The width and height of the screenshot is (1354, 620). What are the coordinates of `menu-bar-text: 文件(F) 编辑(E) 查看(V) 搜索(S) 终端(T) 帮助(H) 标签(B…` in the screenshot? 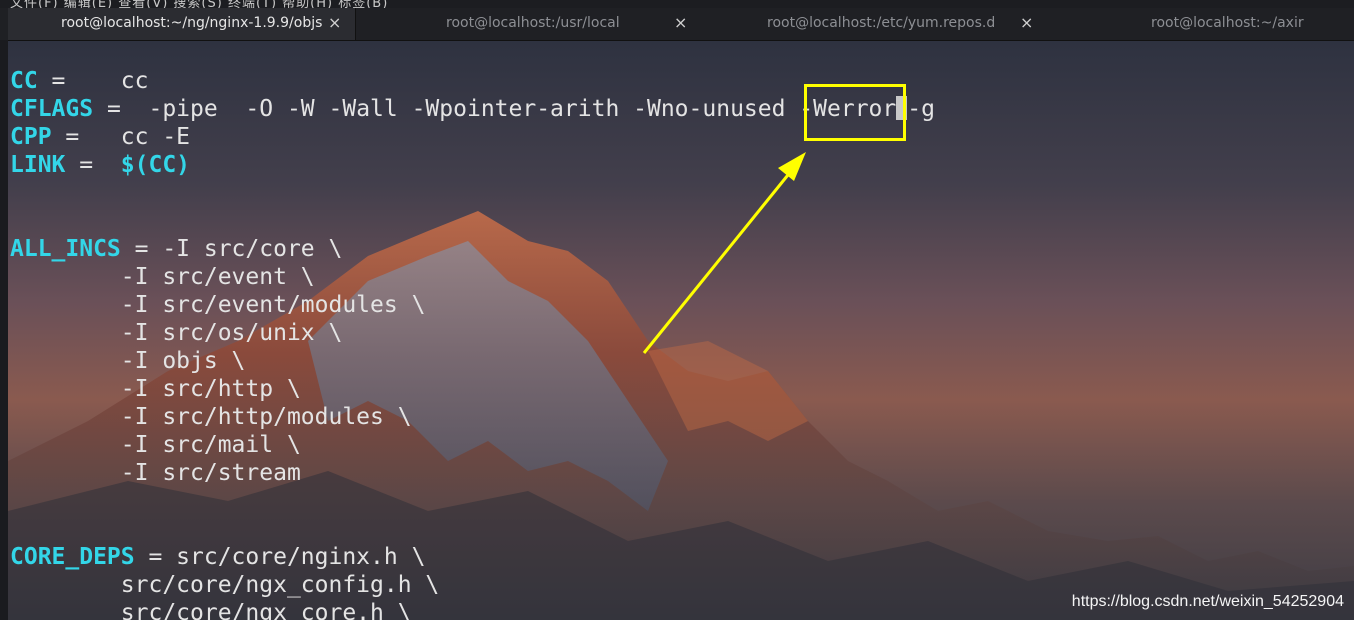 It's located at (199, 4).